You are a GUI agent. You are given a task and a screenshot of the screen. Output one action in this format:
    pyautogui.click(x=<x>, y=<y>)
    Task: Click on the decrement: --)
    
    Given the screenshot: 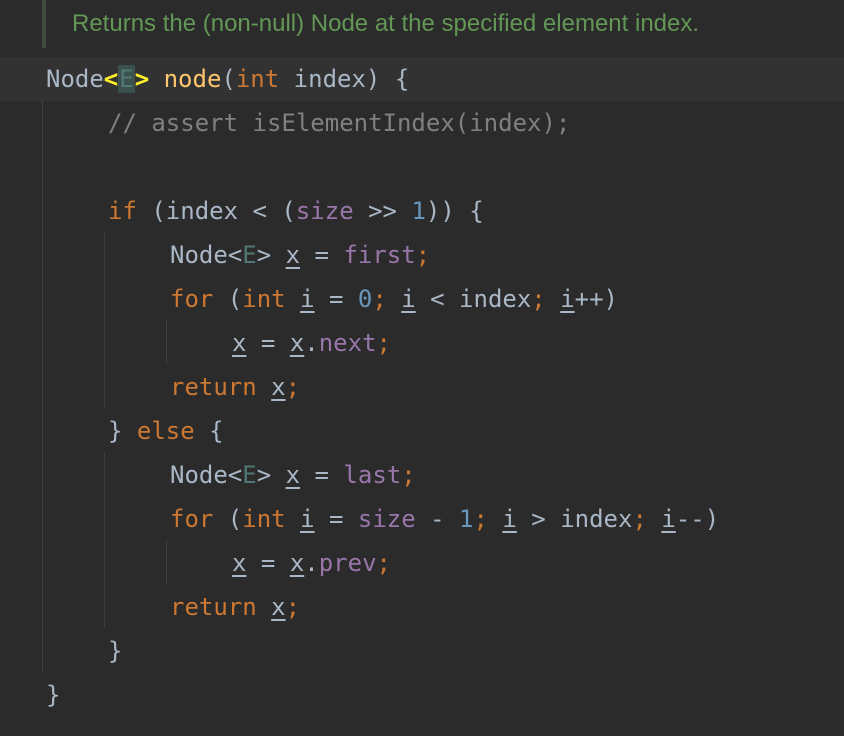 What is the action you would take?
    pyautogui.click(x=697, y=519)
    